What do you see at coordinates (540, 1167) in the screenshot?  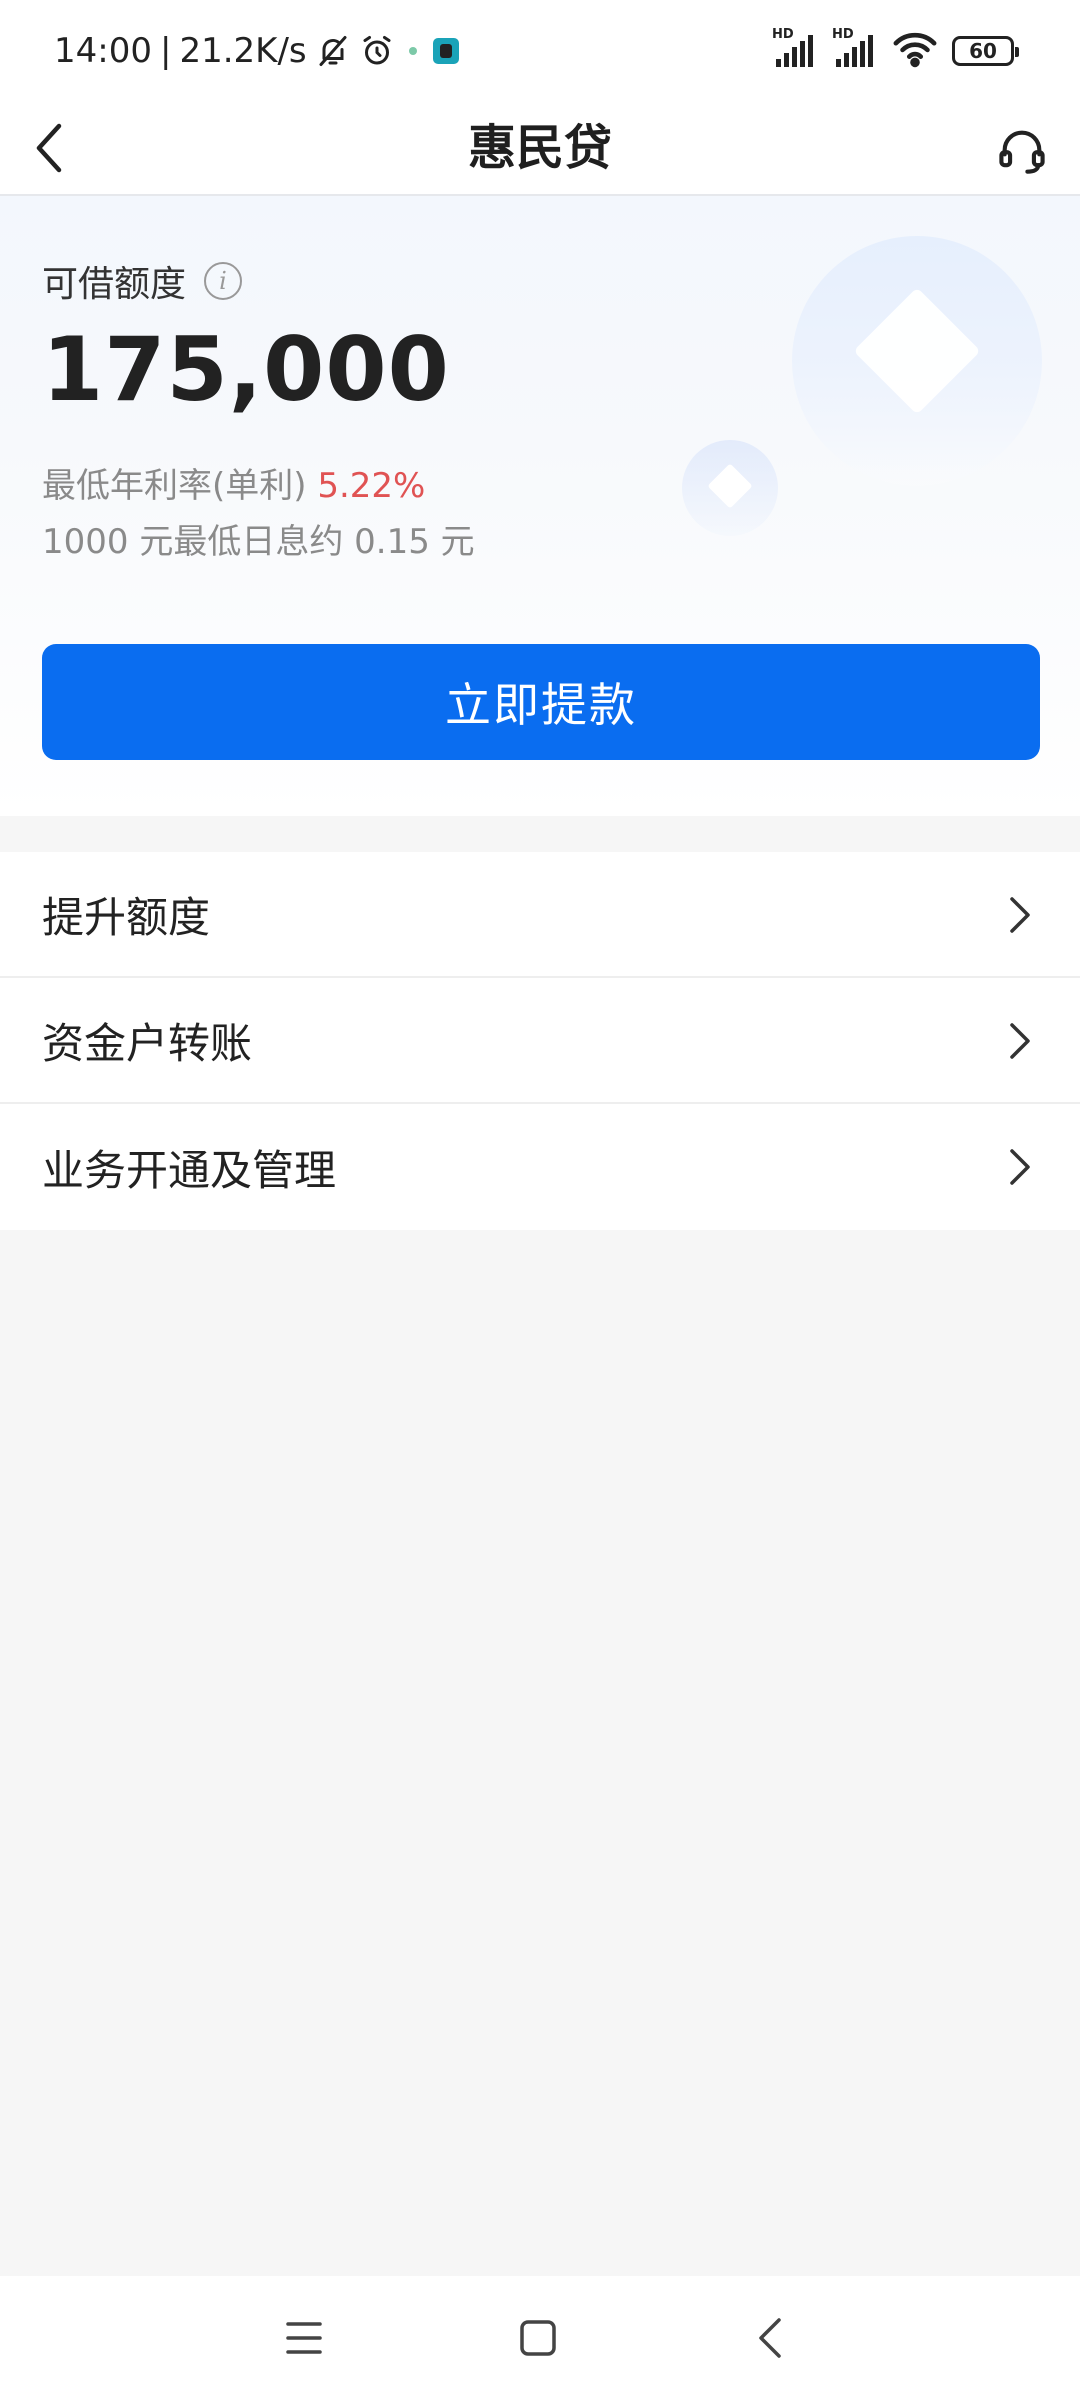 I see `menu-item-service-management: 业务开通及管理` at bounding box center [540, 1167].